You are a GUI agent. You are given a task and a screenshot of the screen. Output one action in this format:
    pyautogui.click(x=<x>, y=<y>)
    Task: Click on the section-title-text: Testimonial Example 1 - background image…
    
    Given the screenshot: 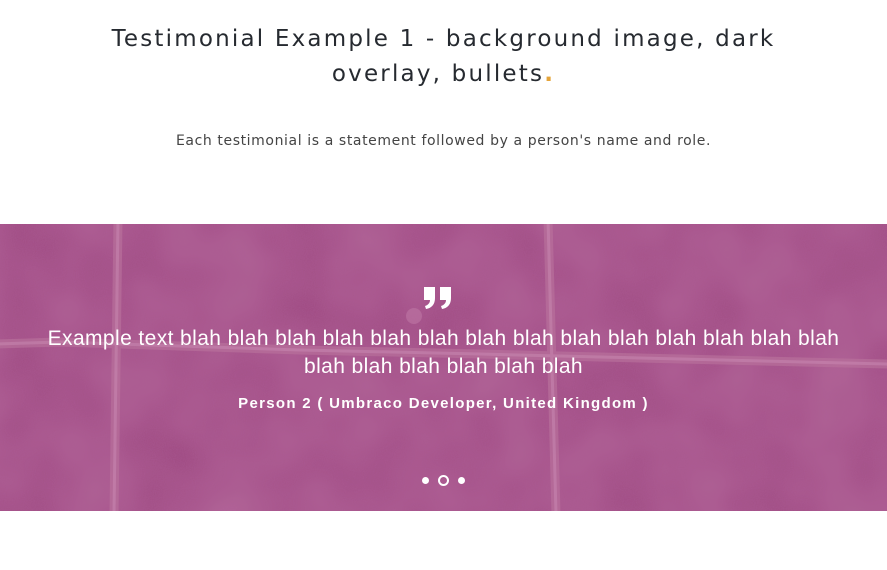 What is the action you would take?
    pyautogui.click(x=443, y=56)
    